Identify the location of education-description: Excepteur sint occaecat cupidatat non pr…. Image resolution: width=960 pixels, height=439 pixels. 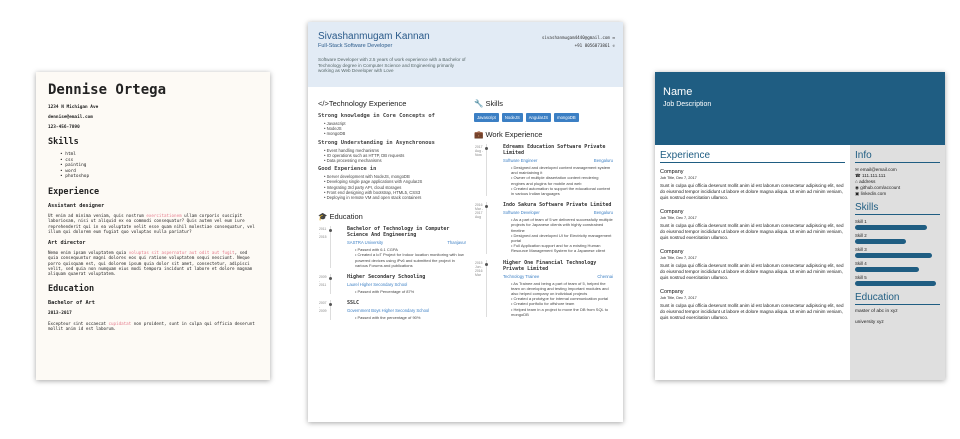
(151, 325).